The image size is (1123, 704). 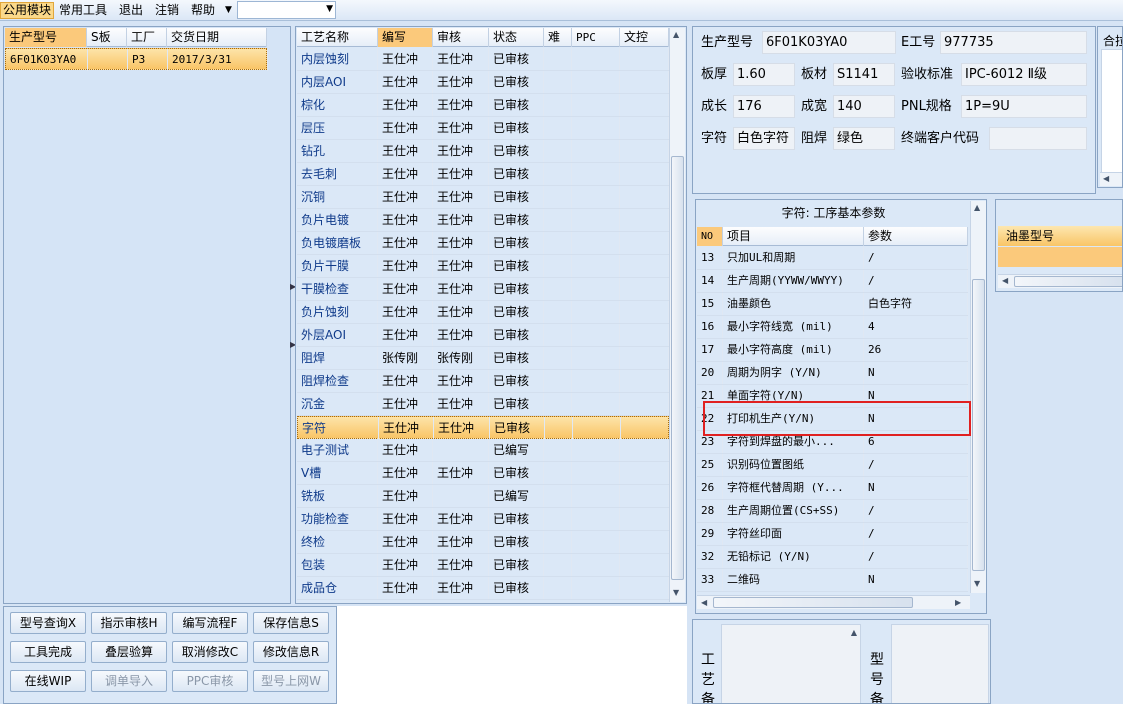 I want to click on process-row: 棕化 王仕冲 王仕冲 已审核, so click(x=483, y=105).